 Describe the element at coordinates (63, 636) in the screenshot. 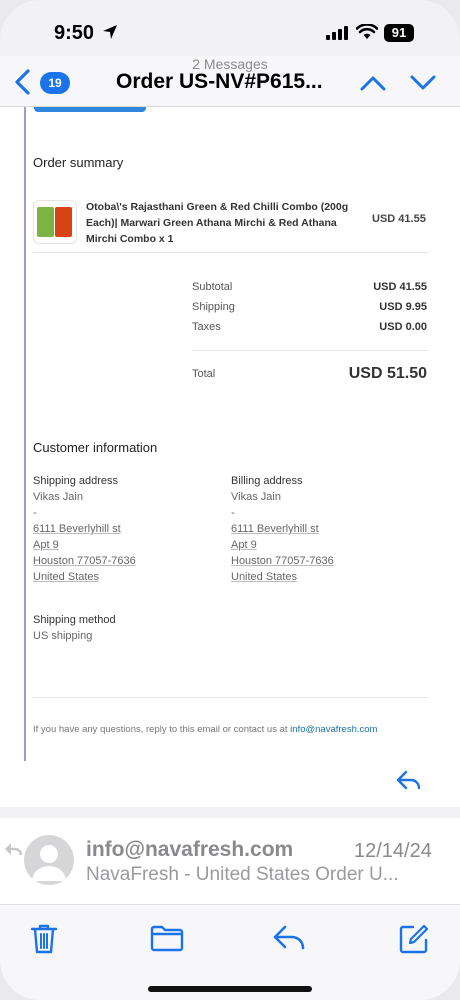

I see `shipping-method-value: US shipping` at that location.